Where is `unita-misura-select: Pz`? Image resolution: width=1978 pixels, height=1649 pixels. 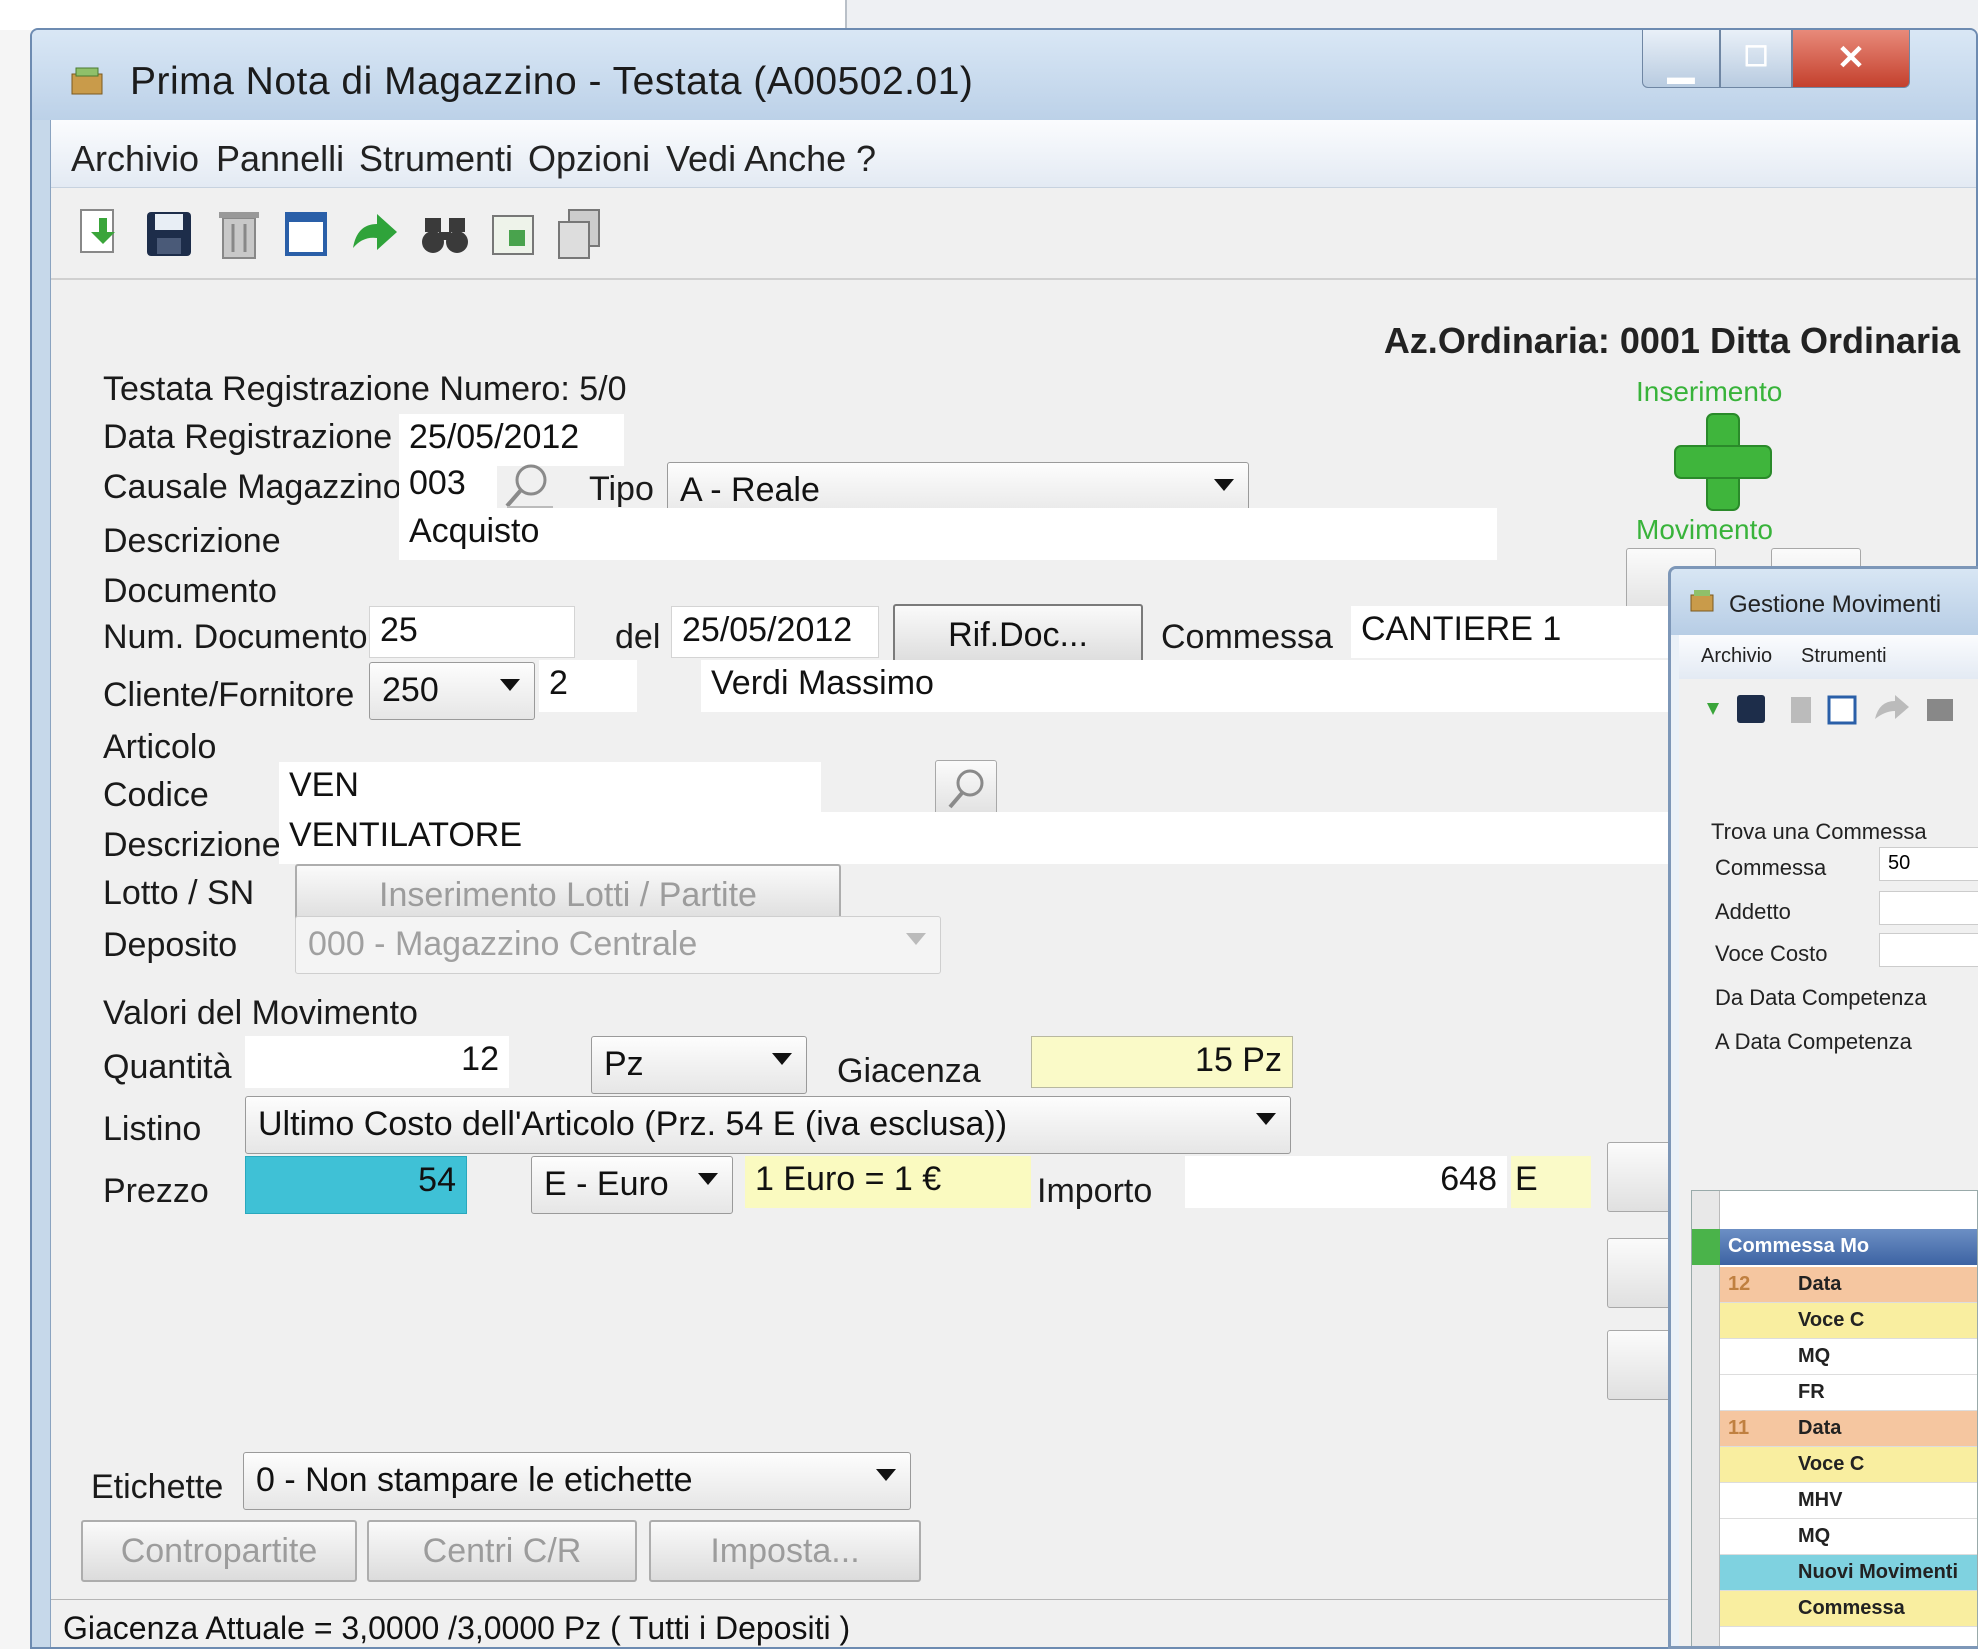
unita-misura-select: Pz is located at coordinates (699, 1065).